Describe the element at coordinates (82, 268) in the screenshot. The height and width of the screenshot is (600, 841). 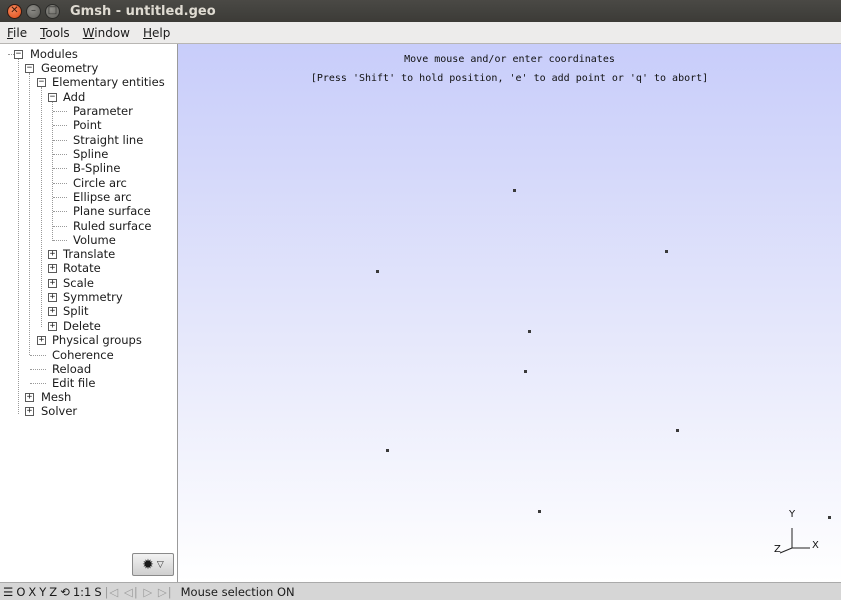
I see `tree-item-rotate: Rotate` at that location.